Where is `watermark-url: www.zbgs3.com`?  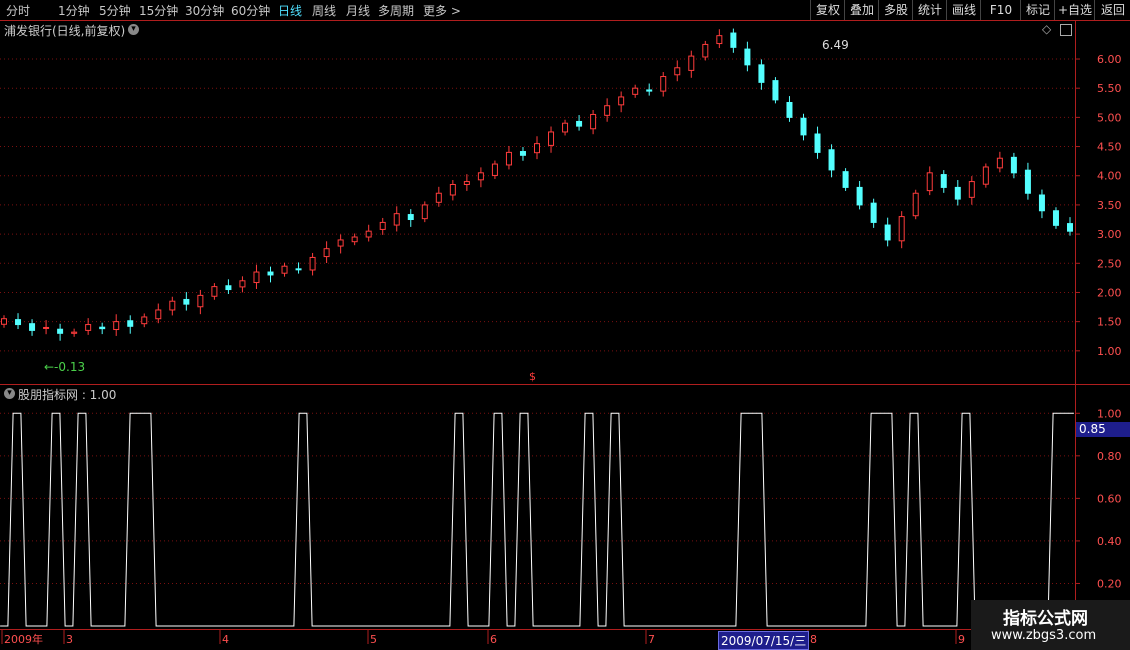 watermark-url: www.zbgs3.com is located at coordinates (1044, 635).